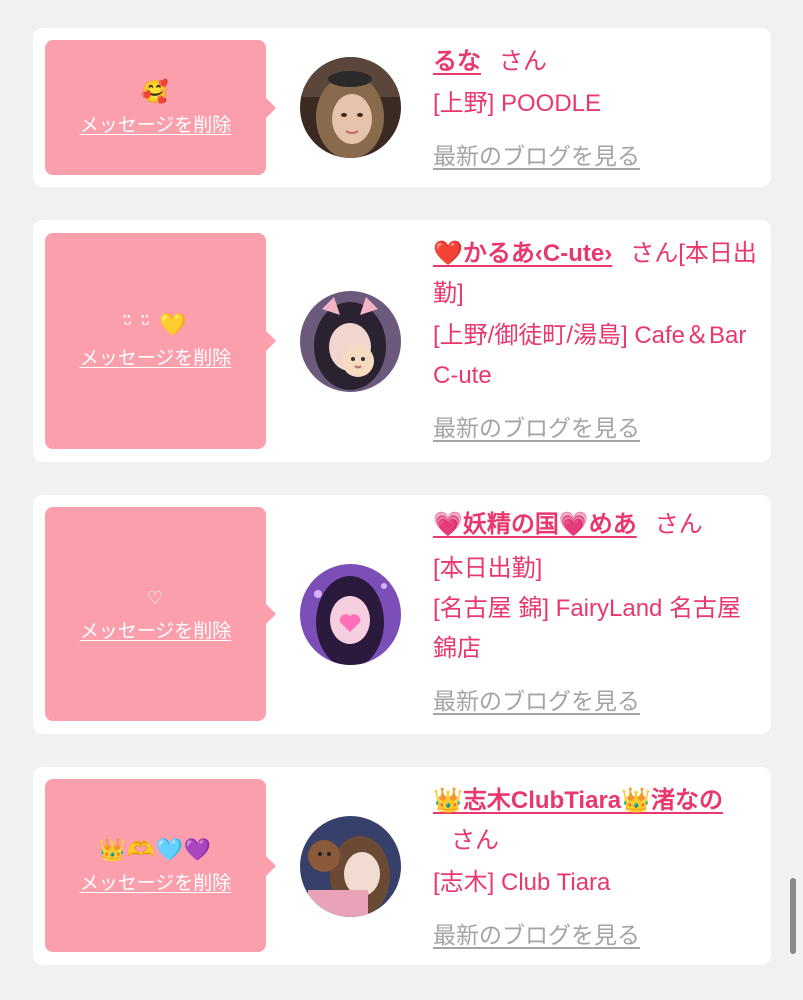  Describe the element at coordinates (457, 61) in the screenshot. I see `member-name-link: るな` at that location.